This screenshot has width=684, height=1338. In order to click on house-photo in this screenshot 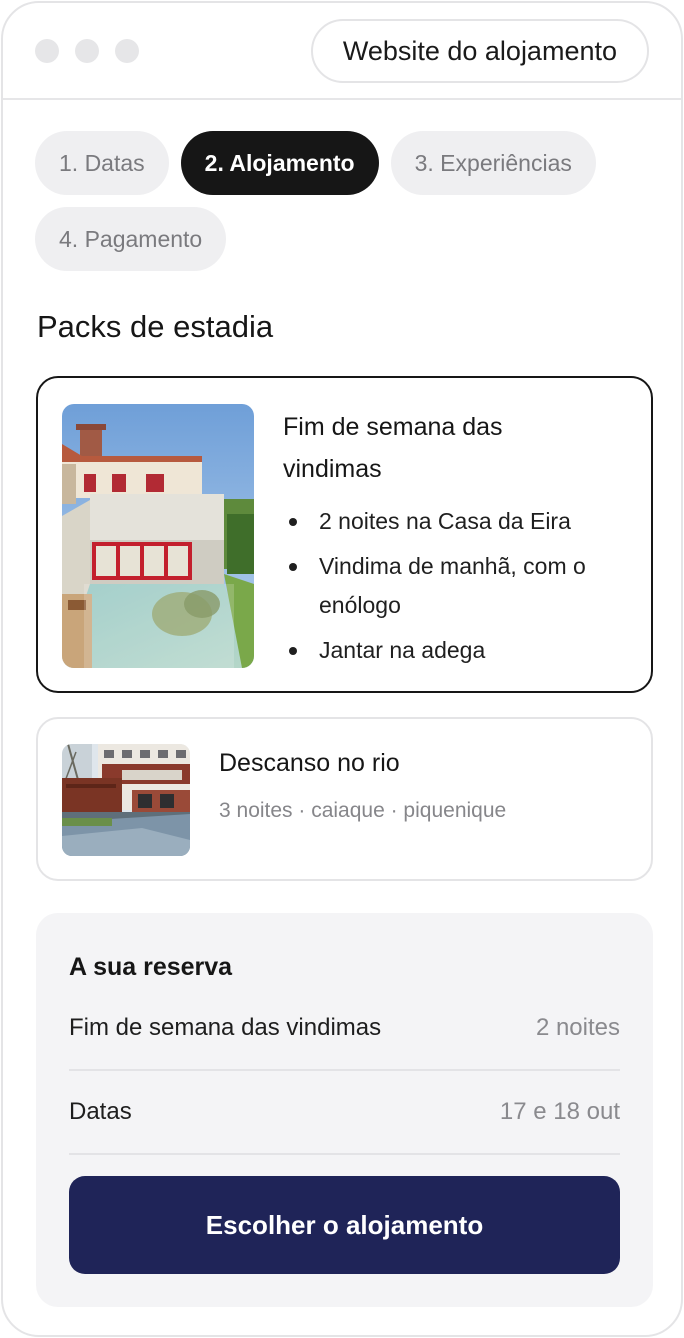, I will do `click(158, 536)`.